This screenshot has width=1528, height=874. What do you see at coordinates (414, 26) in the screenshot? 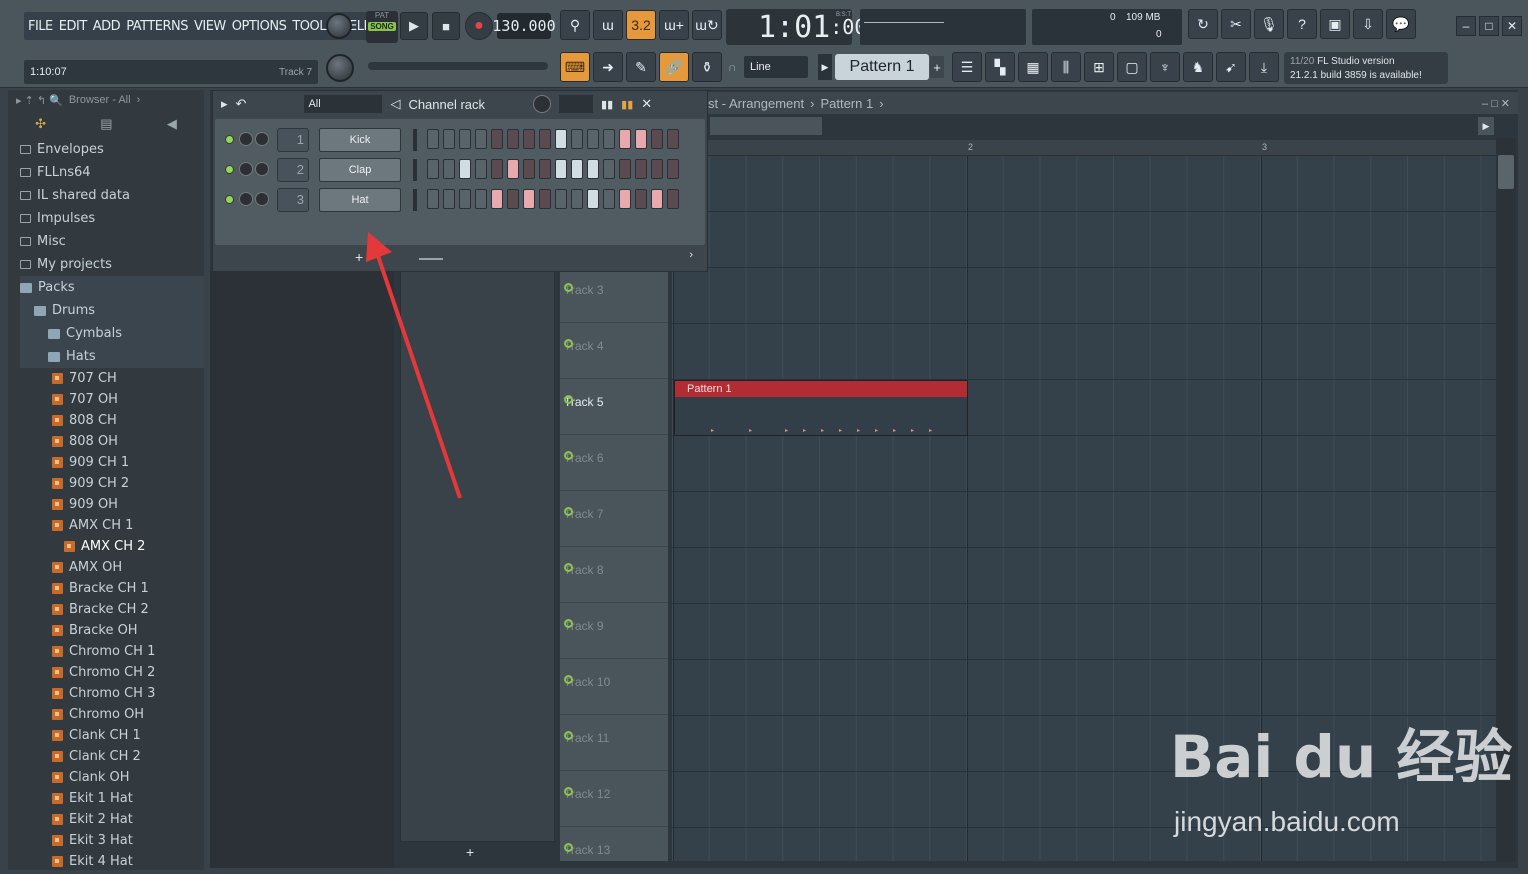
I see `play-button: ▶` at bounding box center [414, 26].